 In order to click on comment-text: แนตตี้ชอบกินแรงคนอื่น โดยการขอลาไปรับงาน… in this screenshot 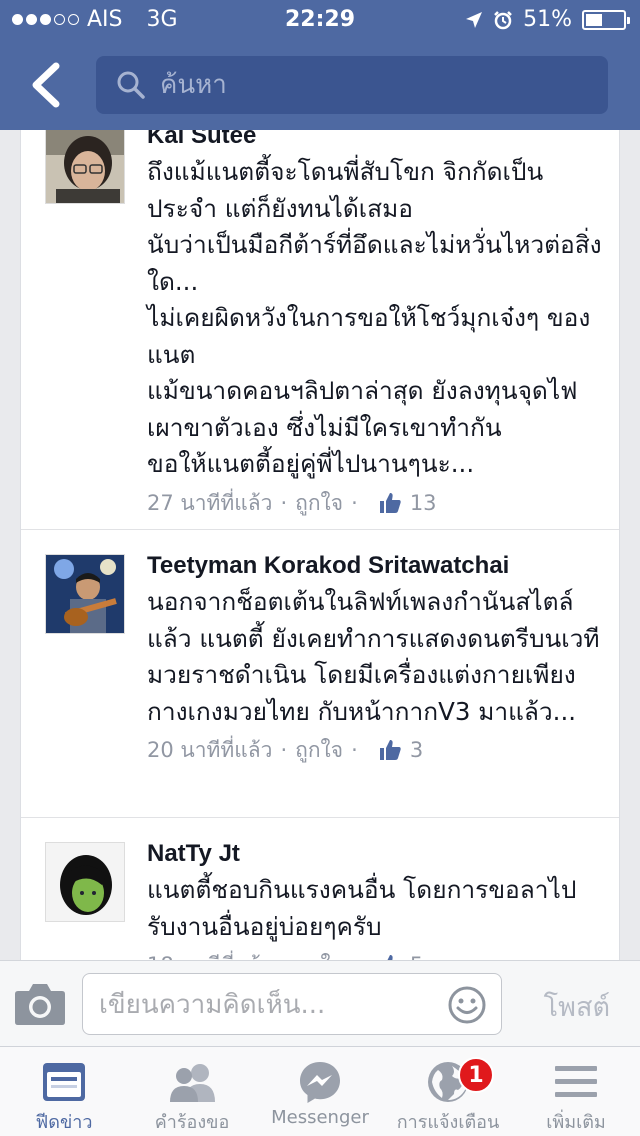, I will do `click(362, 908)`.